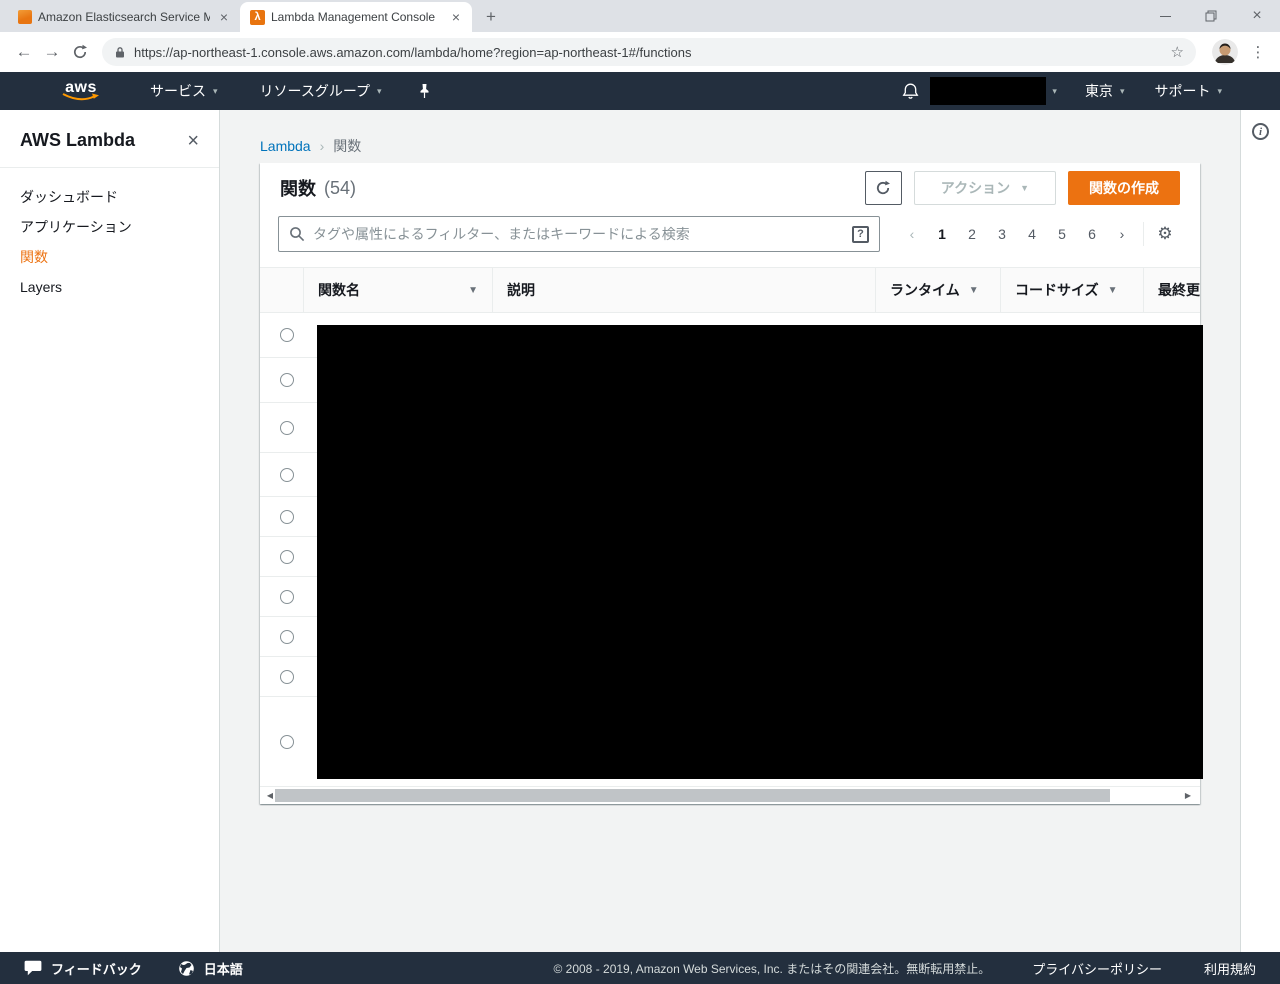 This screenshot has width=1280, height=984. I want to click on breadcrumb-lambda-link: Lambda, so click(285, 146).